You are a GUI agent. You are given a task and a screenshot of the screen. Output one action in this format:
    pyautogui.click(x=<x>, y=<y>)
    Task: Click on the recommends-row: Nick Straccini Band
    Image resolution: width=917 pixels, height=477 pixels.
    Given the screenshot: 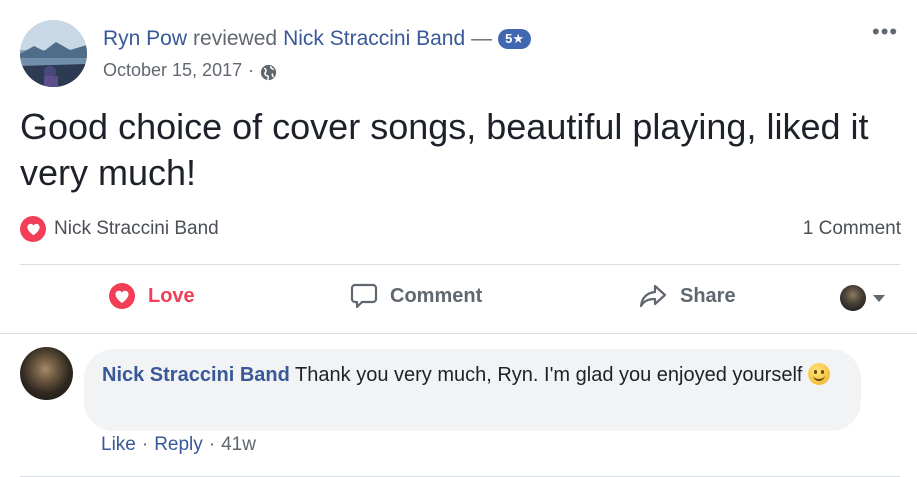 What is the action you would take?
    pyautogui.click(x=119, y=229)
    